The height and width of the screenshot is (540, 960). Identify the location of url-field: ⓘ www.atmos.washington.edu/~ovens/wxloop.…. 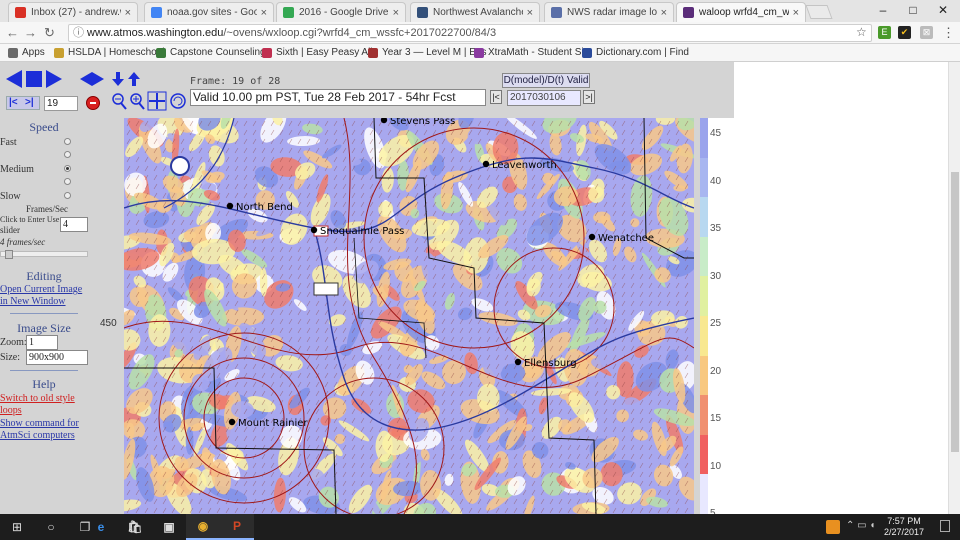
(470, 33).